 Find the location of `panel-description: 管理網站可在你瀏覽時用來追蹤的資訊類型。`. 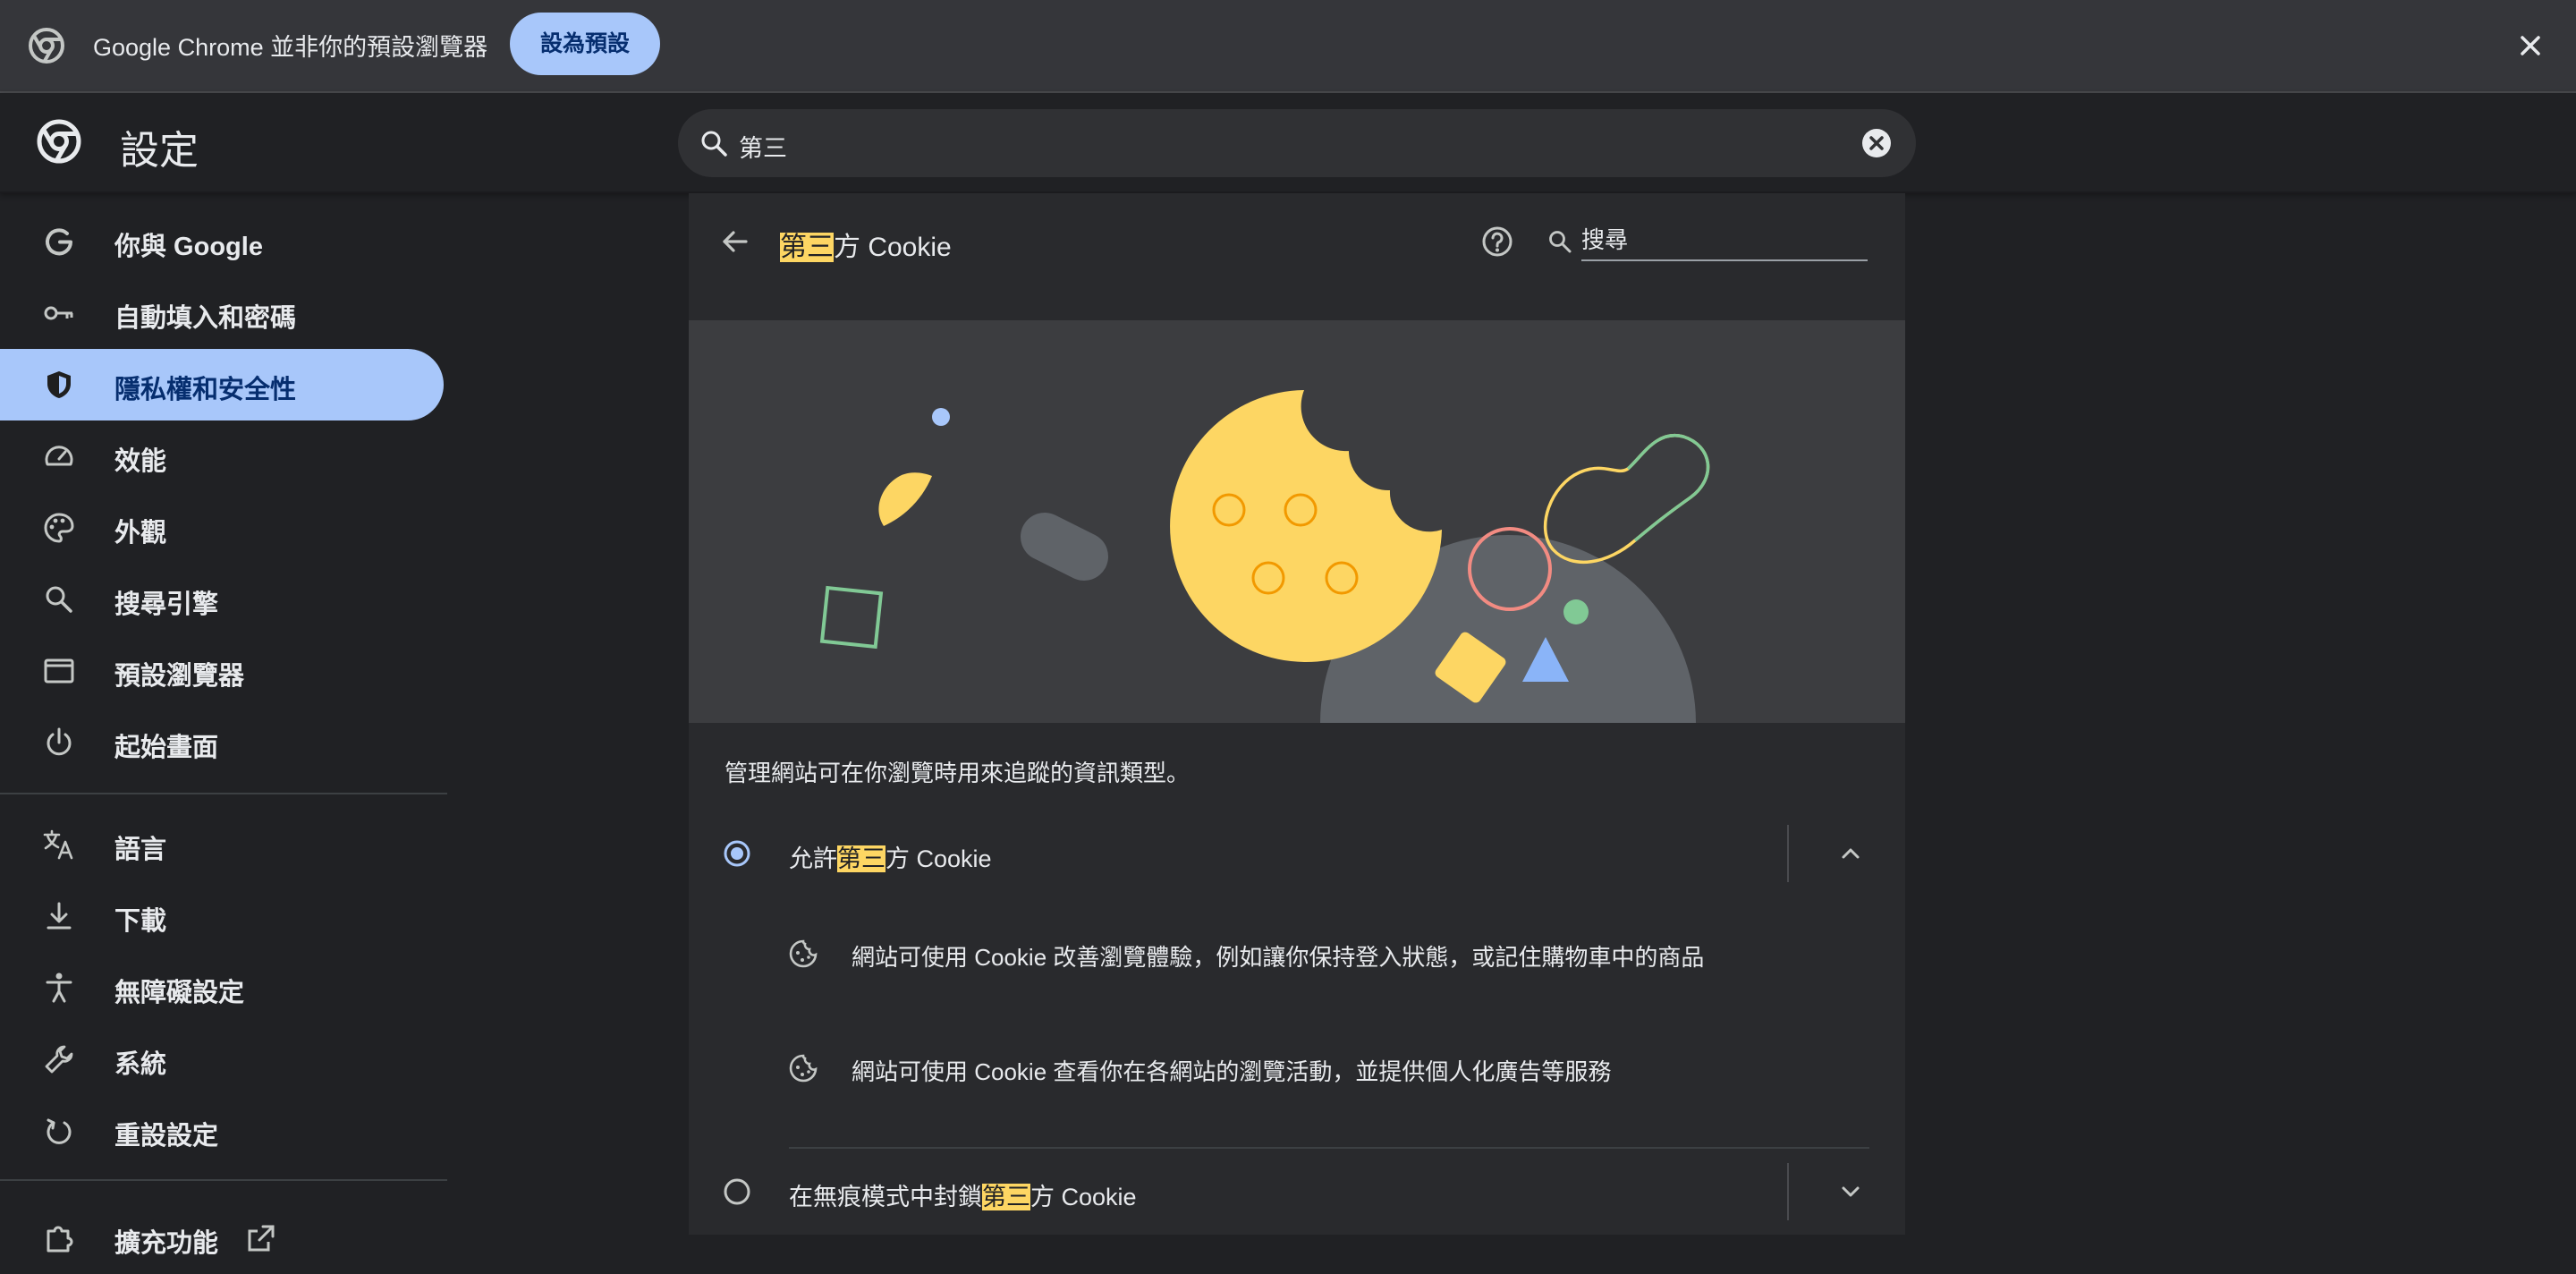

panel-description: 管理網站可在你瀏覽時用來追蹤的資訊類型。 is located at coordinates (957, 773).